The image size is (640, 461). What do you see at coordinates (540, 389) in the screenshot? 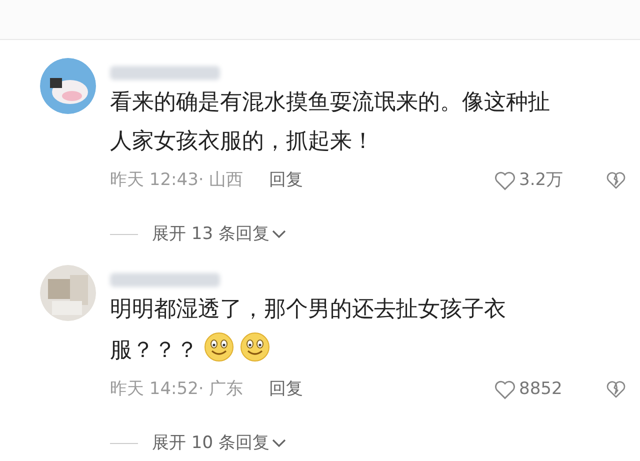
I see `like-count: 8852` at bounding box center [540, 389].